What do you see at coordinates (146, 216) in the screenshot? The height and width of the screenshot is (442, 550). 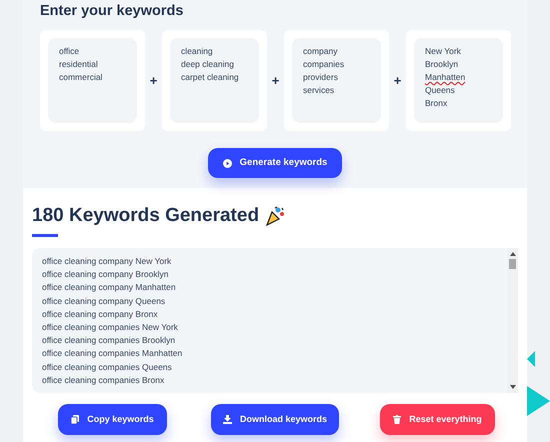 I see `results-heading: 180 Keywords Generated` at bounding box center [146, 216].